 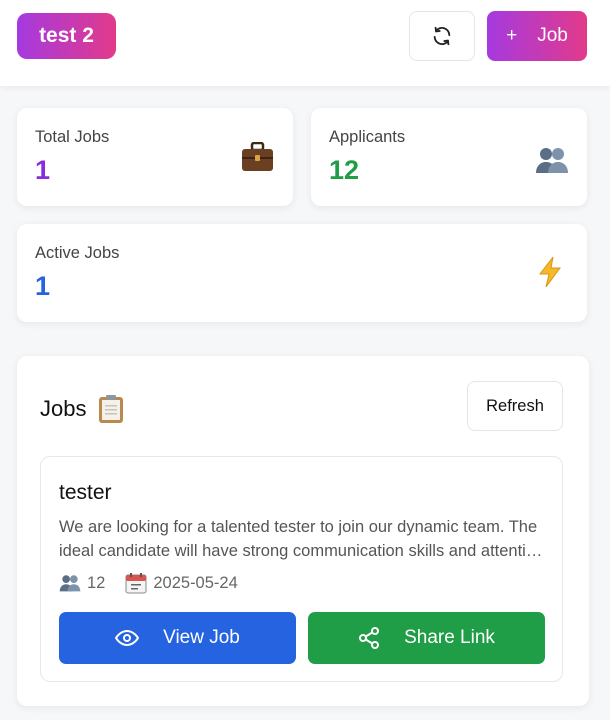 What do you see at coordinates (77, 253) in the screenshot?
I see `stat-label: Active Jobs` at bounding box center [77, 253].